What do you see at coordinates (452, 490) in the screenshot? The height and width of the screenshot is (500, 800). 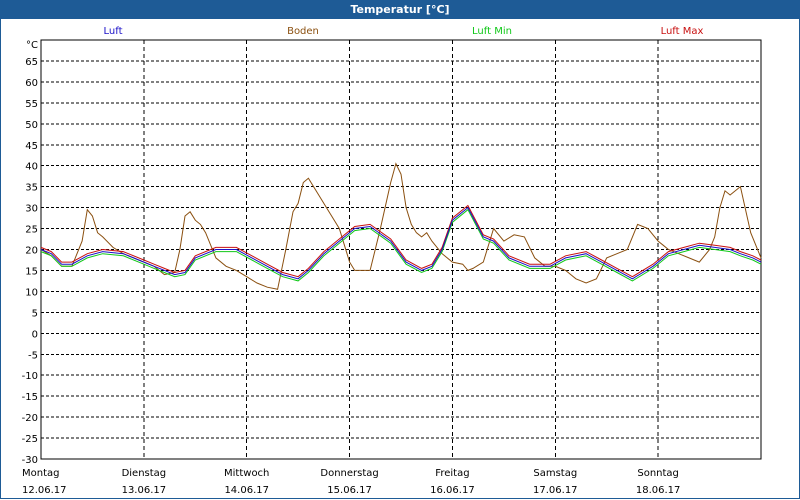 I see `x-date-label: 16.06.17` at bounding box center [452, 490].